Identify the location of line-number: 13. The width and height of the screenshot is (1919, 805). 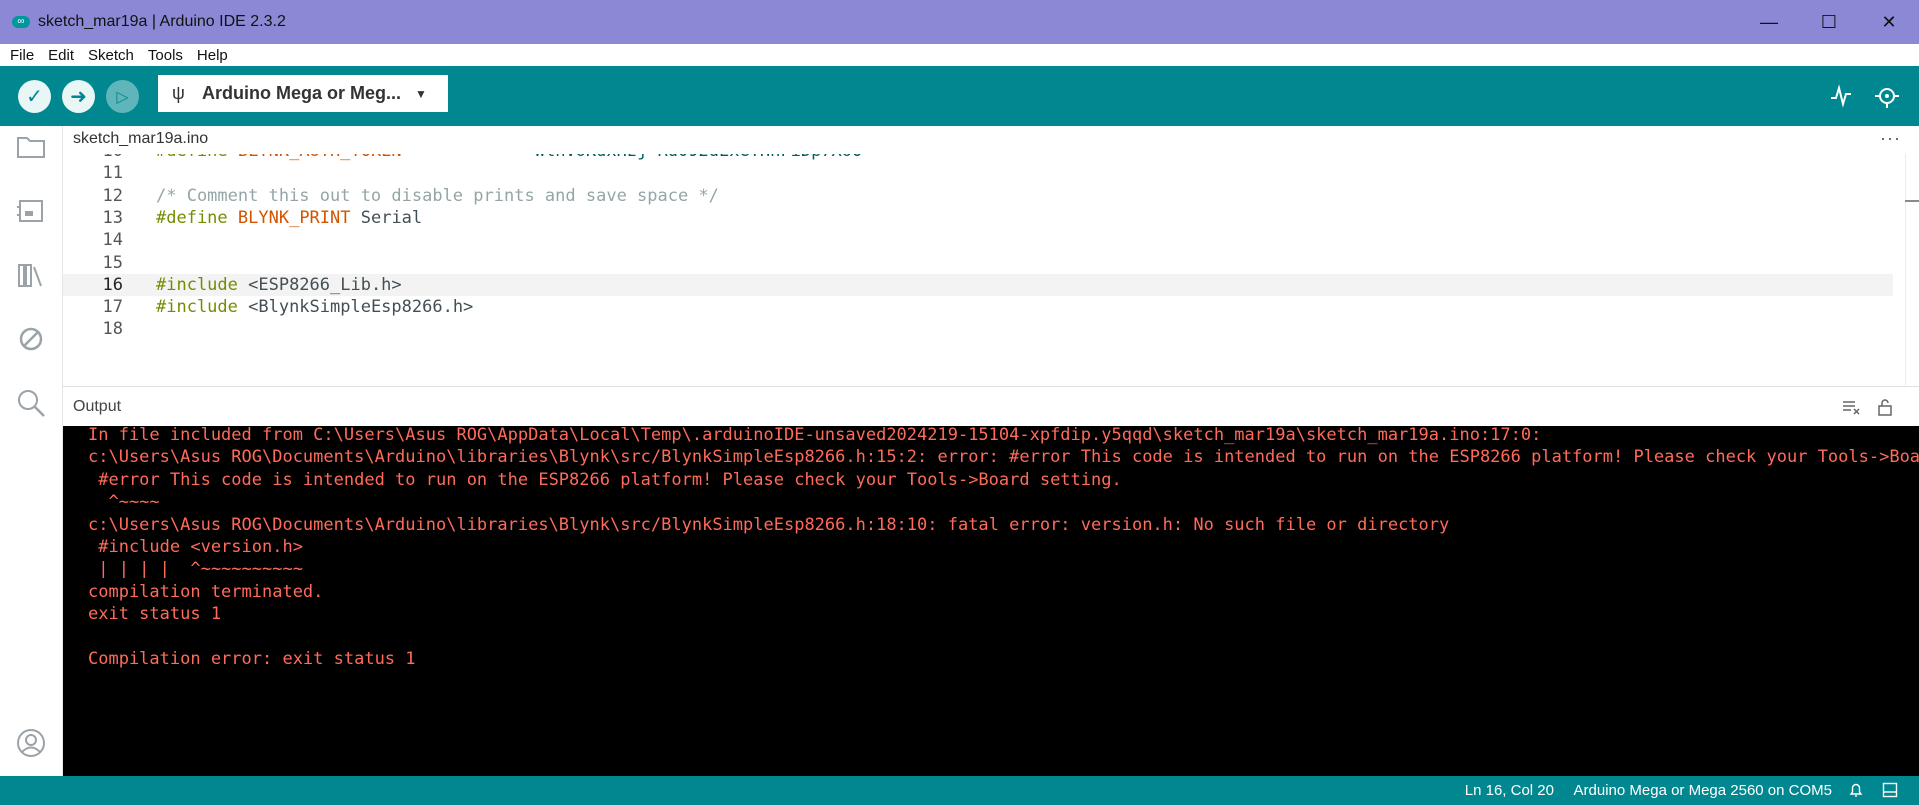
(112, 217).